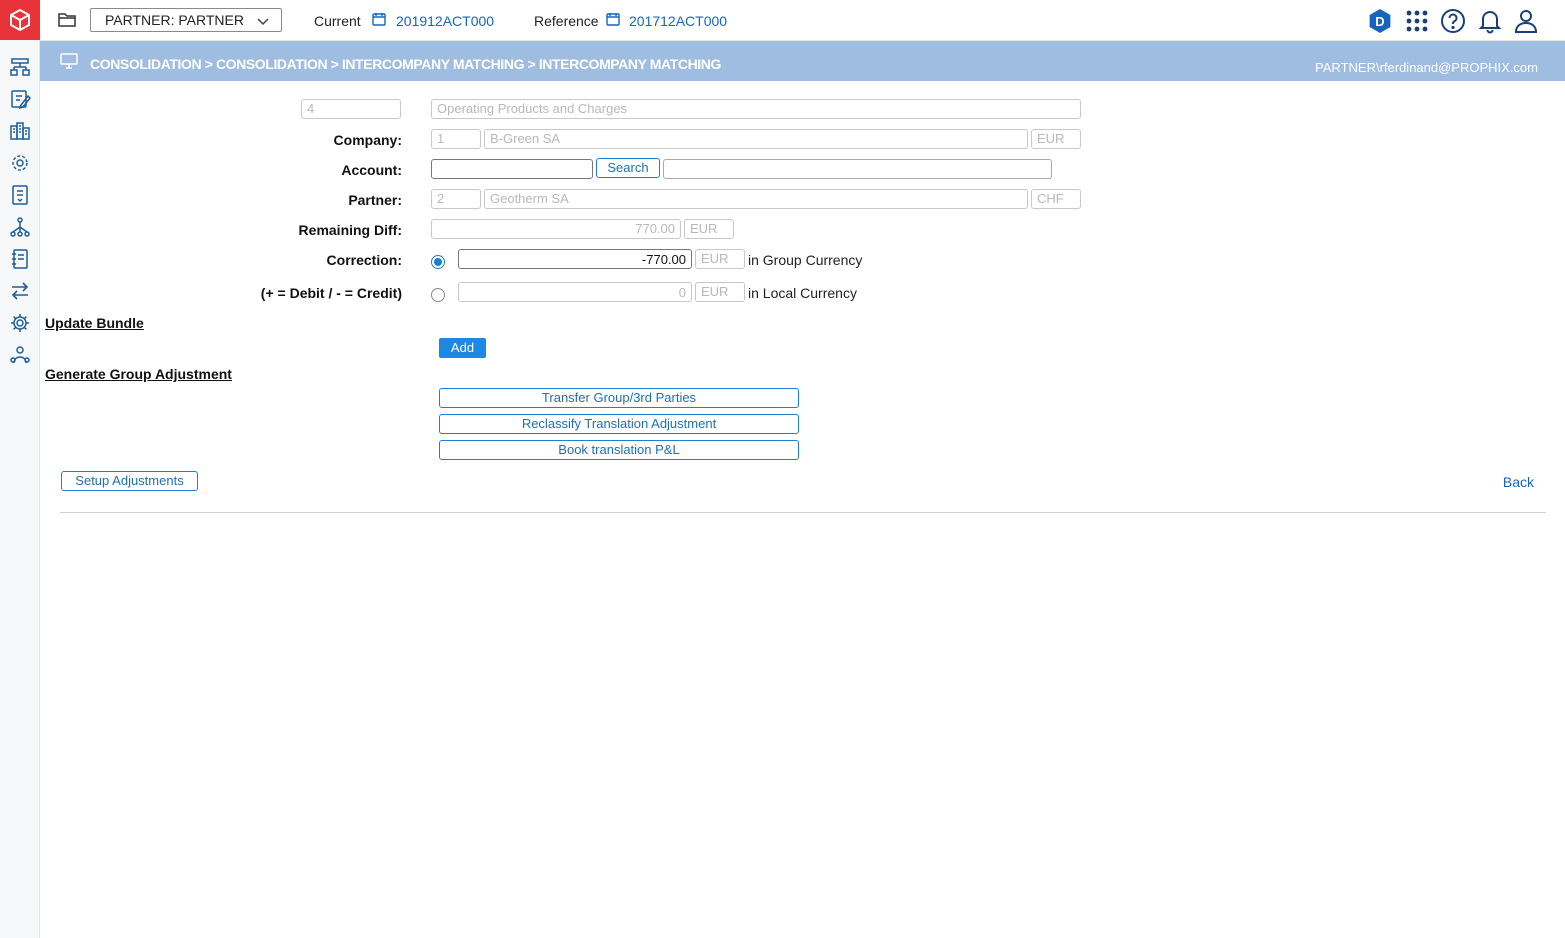 This screenshot has height=938, width=1565. What do you see at coordinates (263, 20) in the screenshot?
I see `chevron-down-icon` at bounding box center [263, 20].